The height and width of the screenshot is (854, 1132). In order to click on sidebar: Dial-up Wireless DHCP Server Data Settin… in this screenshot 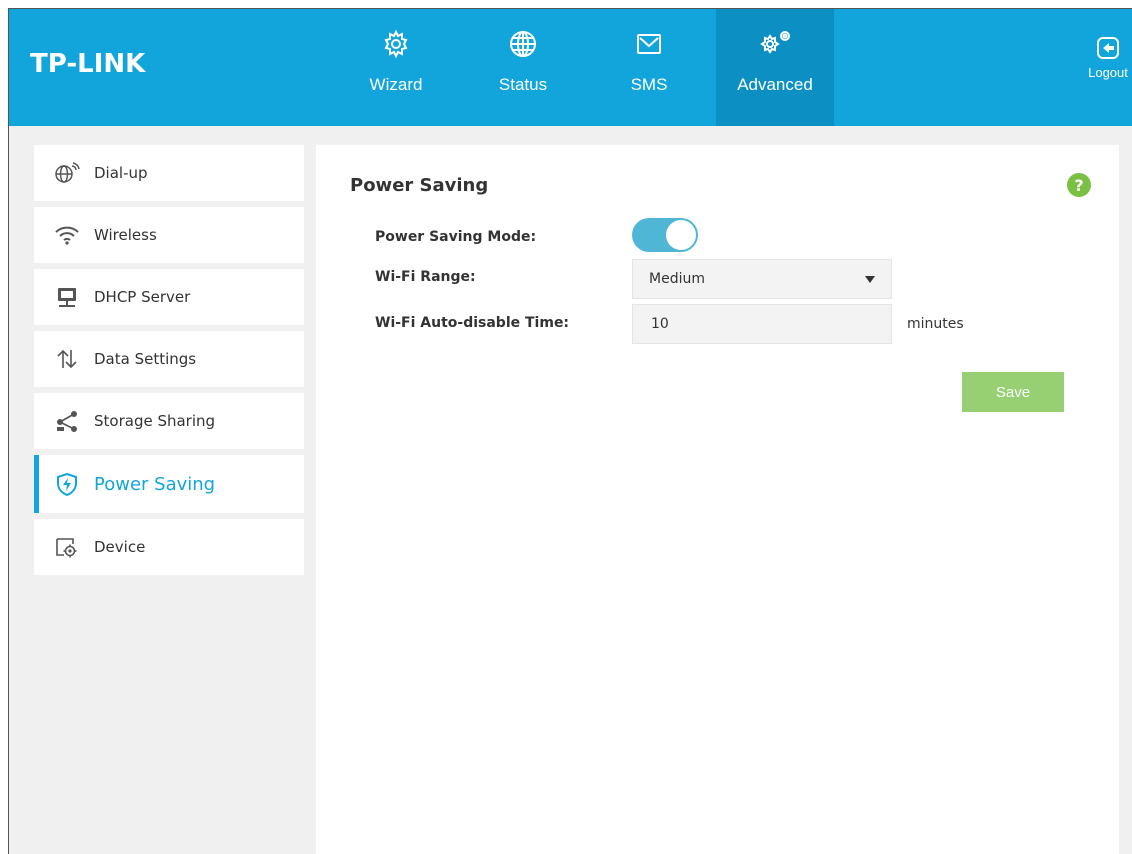, I will do `click(169, 363)`.